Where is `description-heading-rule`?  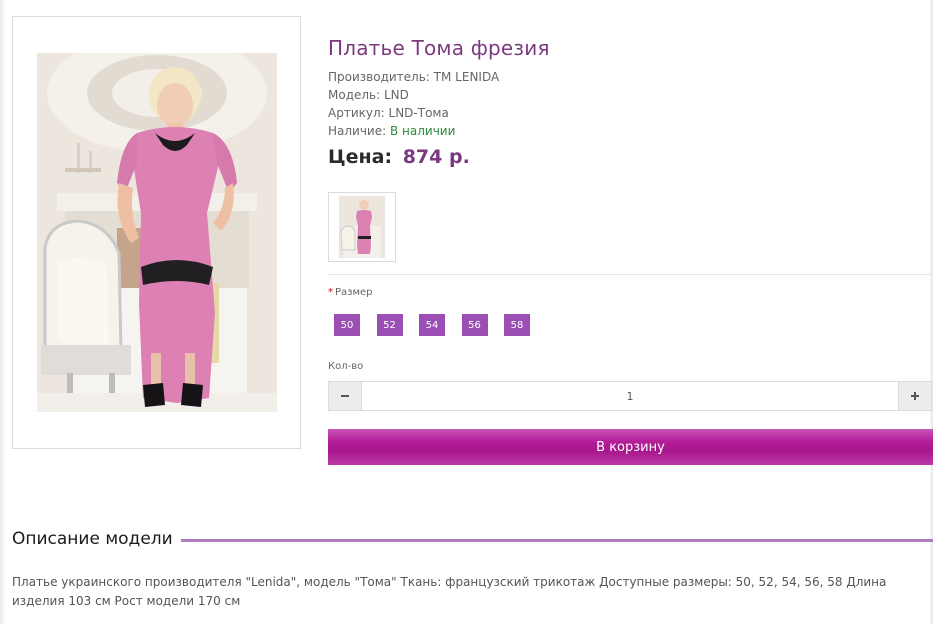
description-heading-rule is located at coordinates (554, 540).